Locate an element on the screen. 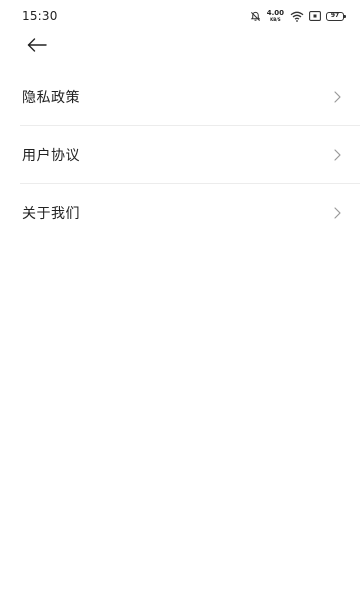 This screenshot has height=600, width=363. menu-item-about-us: 关于我们 is located at coordinates (181, 212).